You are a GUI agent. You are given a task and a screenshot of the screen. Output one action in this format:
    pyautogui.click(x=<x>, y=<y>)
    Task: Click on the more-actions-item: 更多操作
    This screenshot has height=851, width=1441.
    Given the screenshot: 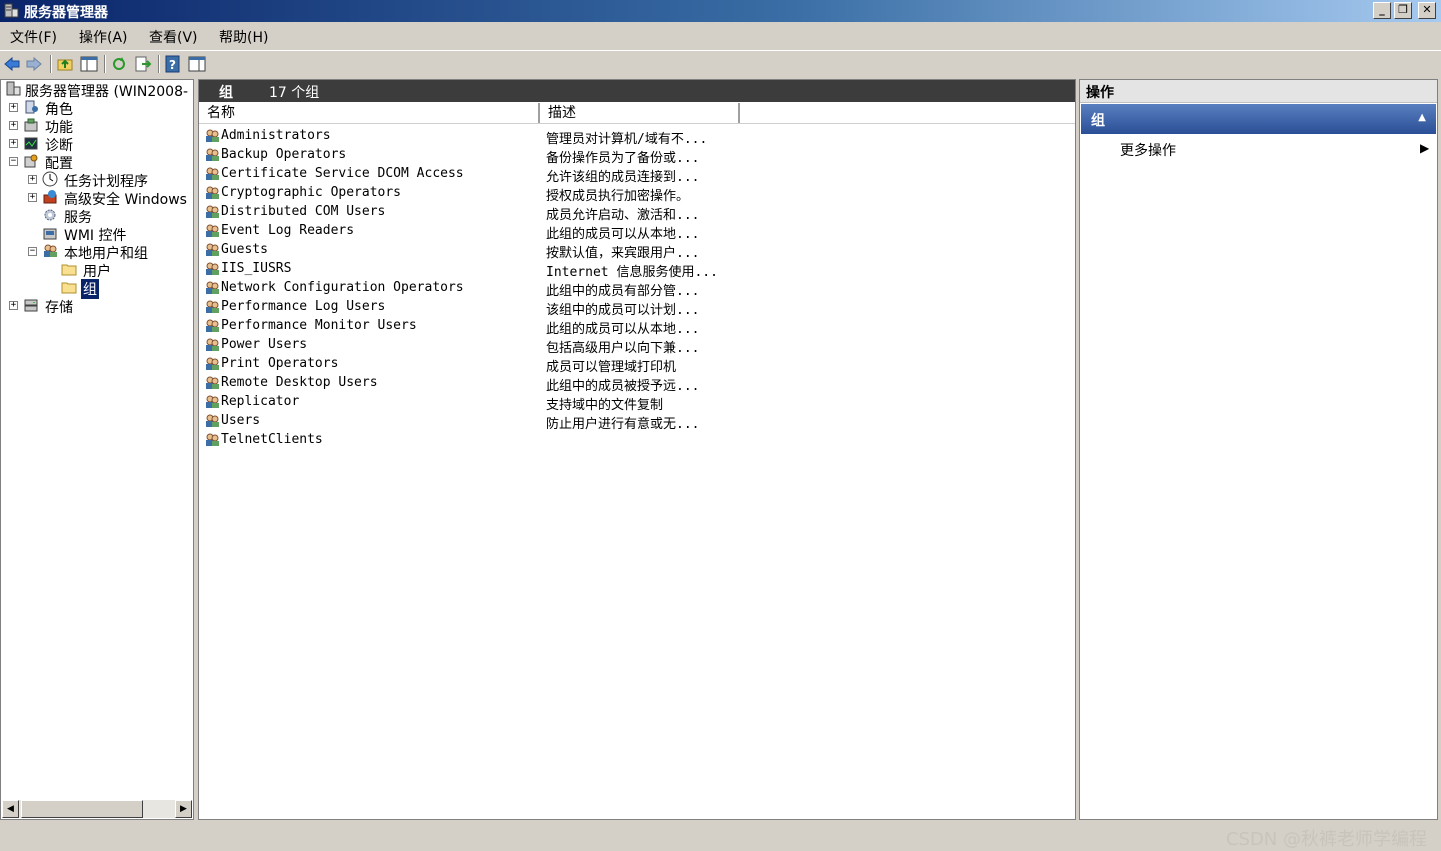 What is the action you would take?
    pyautogui.click(x=1148, y=150)
    